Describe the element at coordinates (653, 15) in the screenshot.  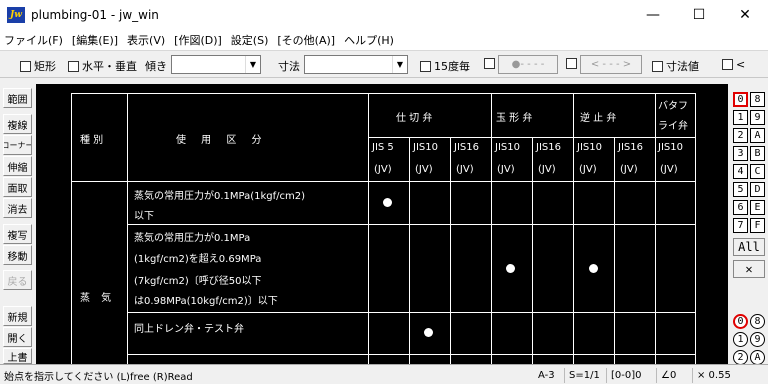
I see `minimize-button: —` at that location.